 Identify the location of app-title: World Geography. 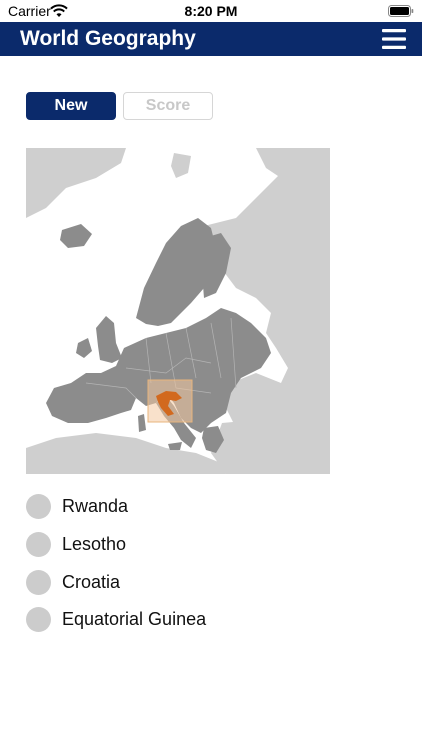
(108, 38).